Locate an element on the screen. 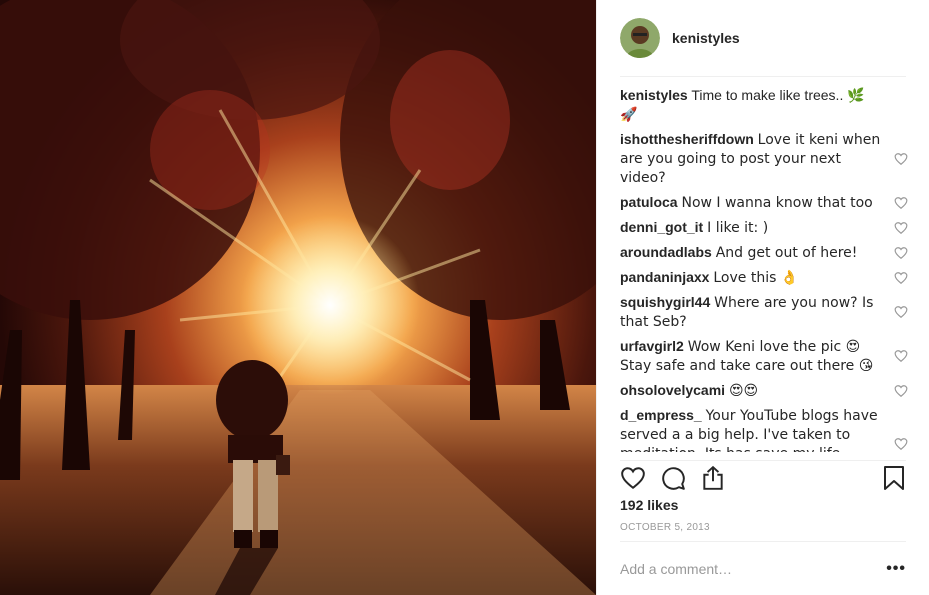 This screenshot has height=595, width=929. comment-user: pandaninjaxx is located at coordinates (664, 277).